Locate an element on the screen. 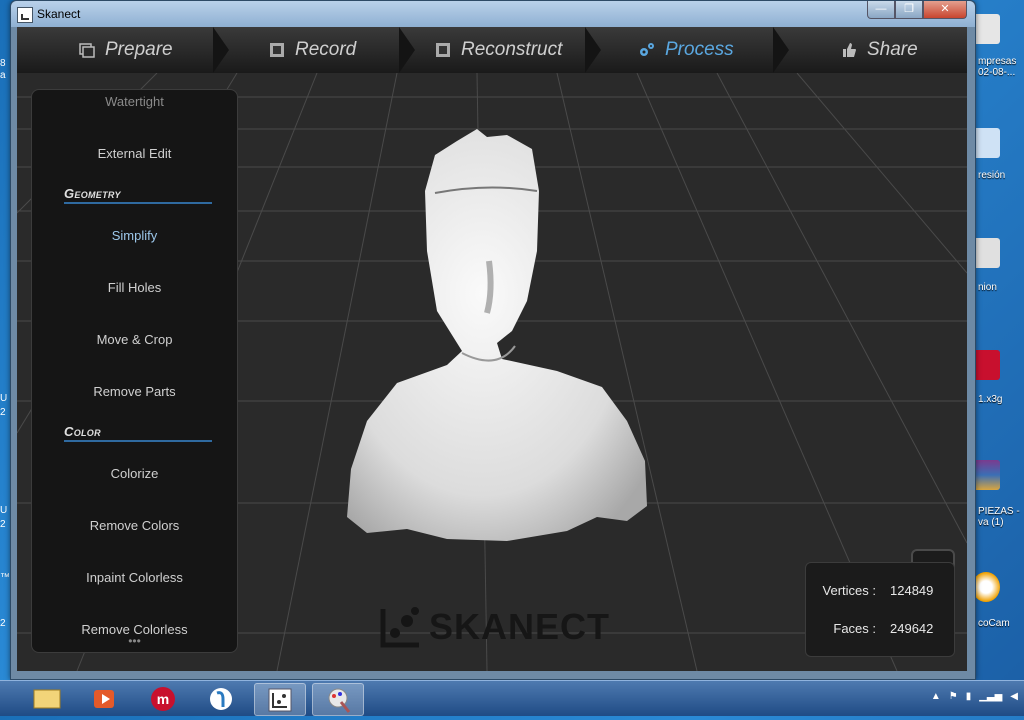 The width and height of the screenshot is (1024, 720). maximize-button: ❐ is located at coordinates (909, 10).